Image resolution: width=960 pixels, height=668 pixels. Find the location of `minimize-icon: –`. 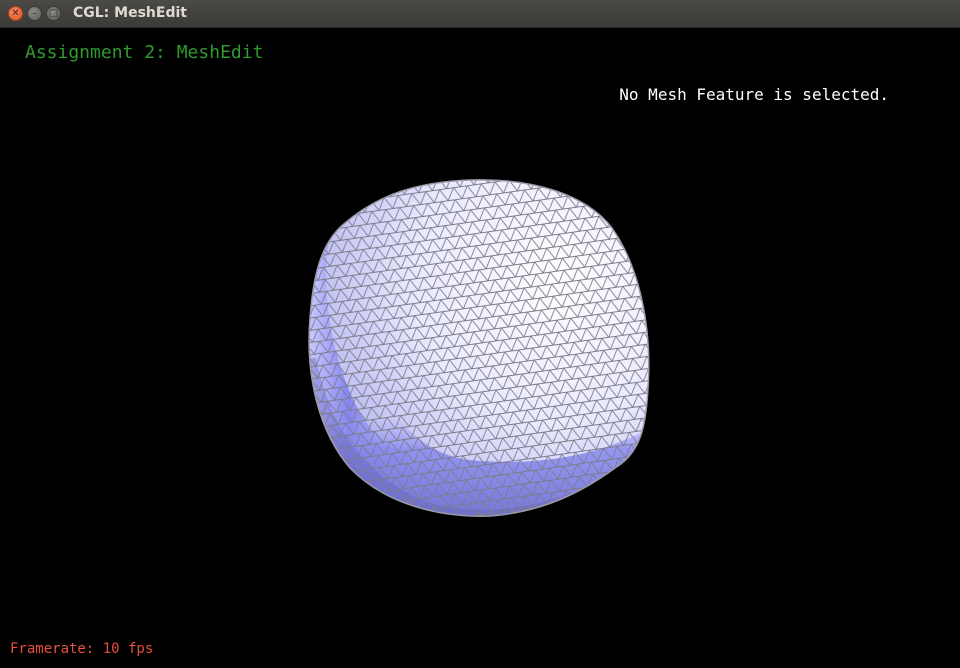

minimize-icon: – is located at coordinates (34, 13).